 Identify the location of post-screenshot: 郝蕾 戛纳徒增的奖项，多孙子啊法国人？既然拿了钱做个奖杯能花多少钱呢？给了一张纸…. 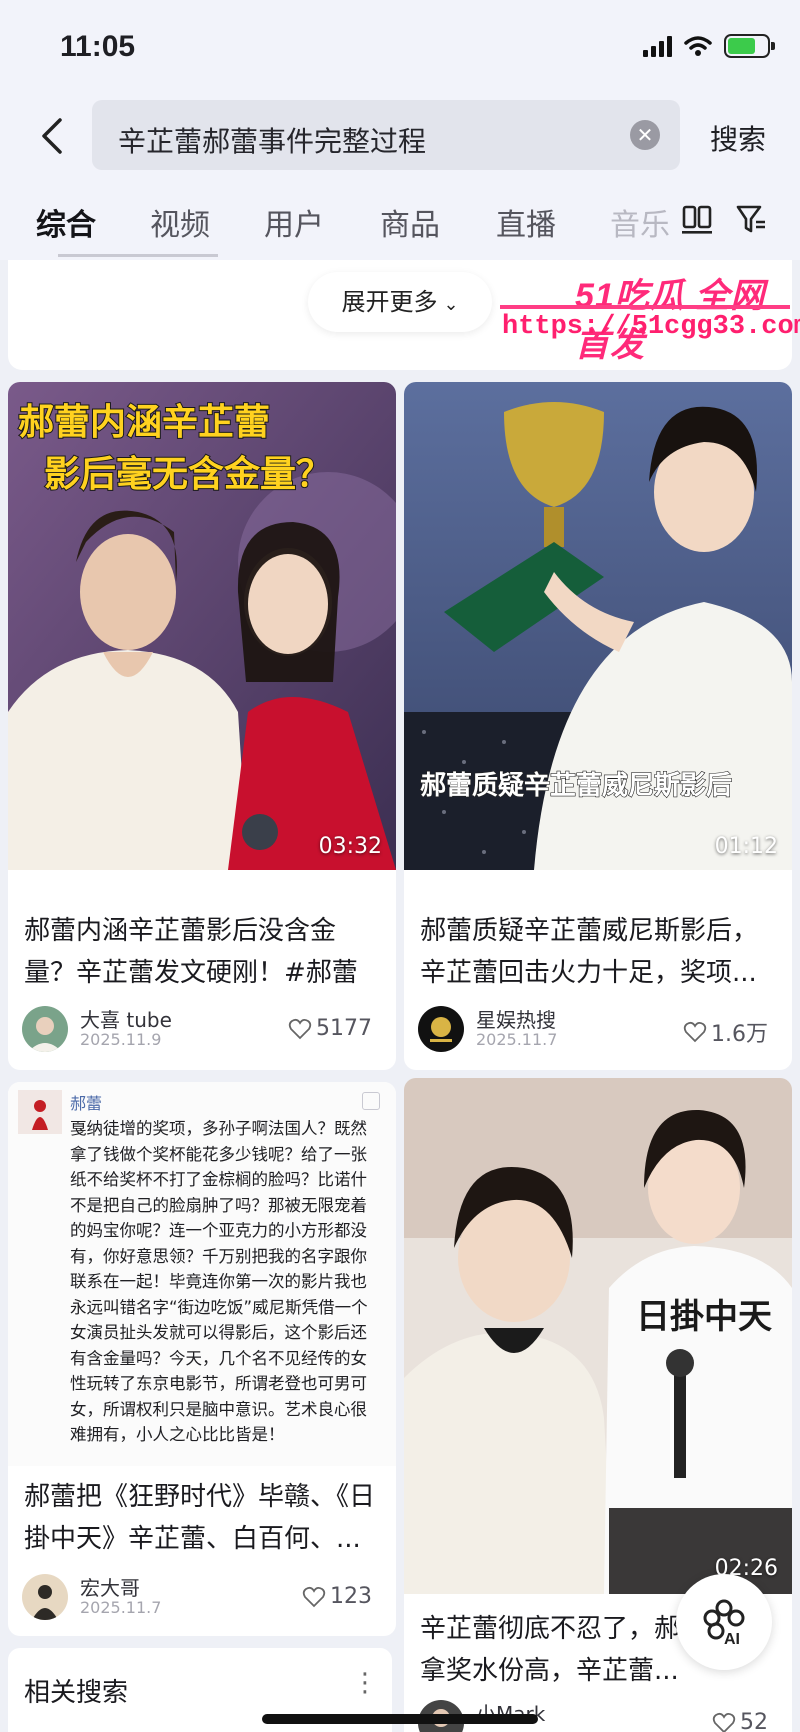
(202, 1274).